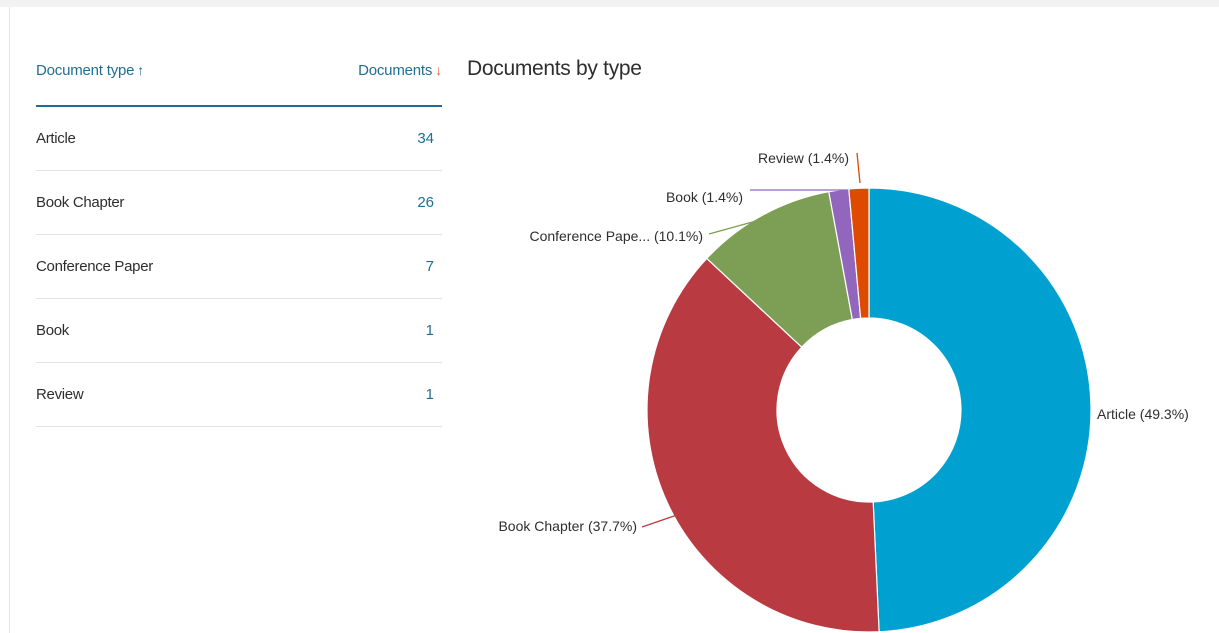 This screenshot has height=633, width=1219. Describe the element at coordinates (704, 197) in the screenshot. I see `slice-label: Book (1.4%)` at that location.